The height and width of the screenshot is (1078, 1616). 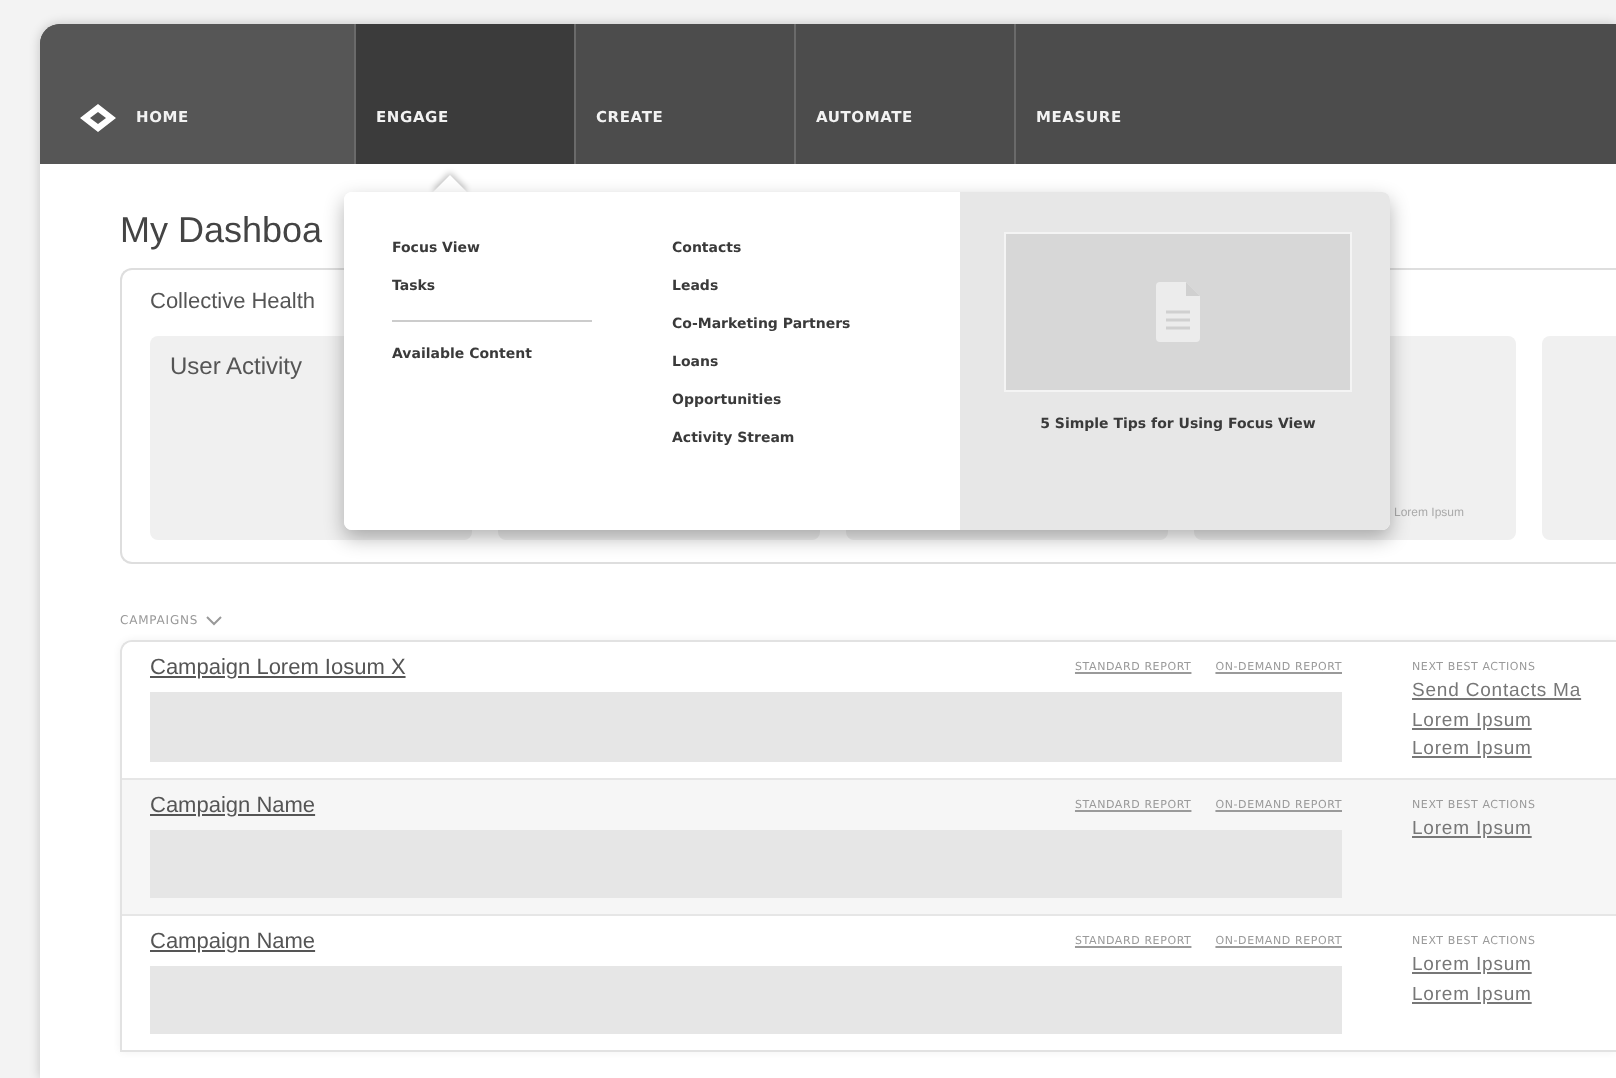 I want to click on section-title: Collective Health, so click(x=233, y=302).